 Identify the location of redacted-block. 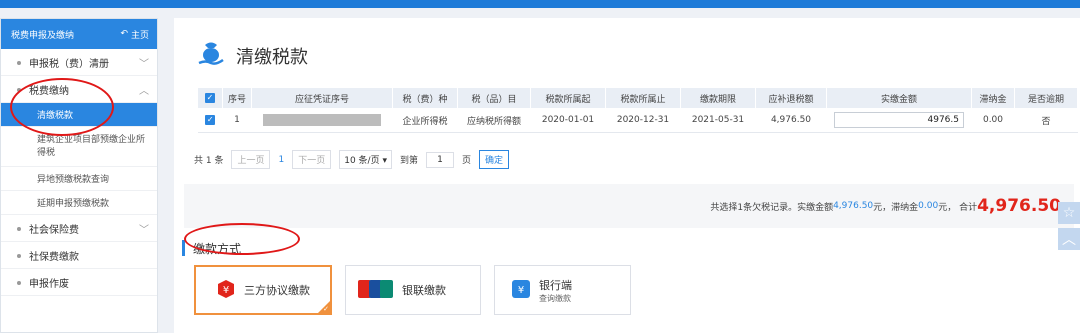
(322, 120).